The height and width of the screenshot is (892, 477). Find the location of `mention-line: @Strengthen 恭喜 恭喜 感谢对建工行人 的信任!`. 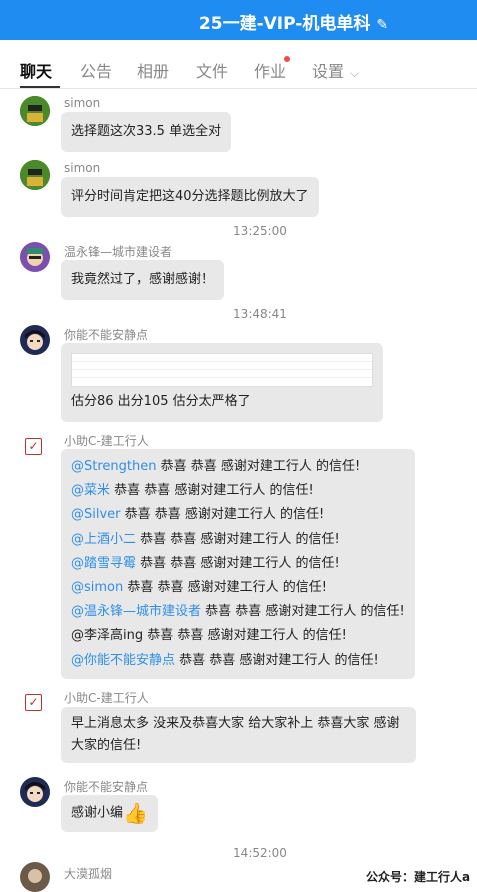

mention-line: @Strengthen 恭喜 恭喜 感谢对建工行人 的信任! is located at coordinates (216, 466).